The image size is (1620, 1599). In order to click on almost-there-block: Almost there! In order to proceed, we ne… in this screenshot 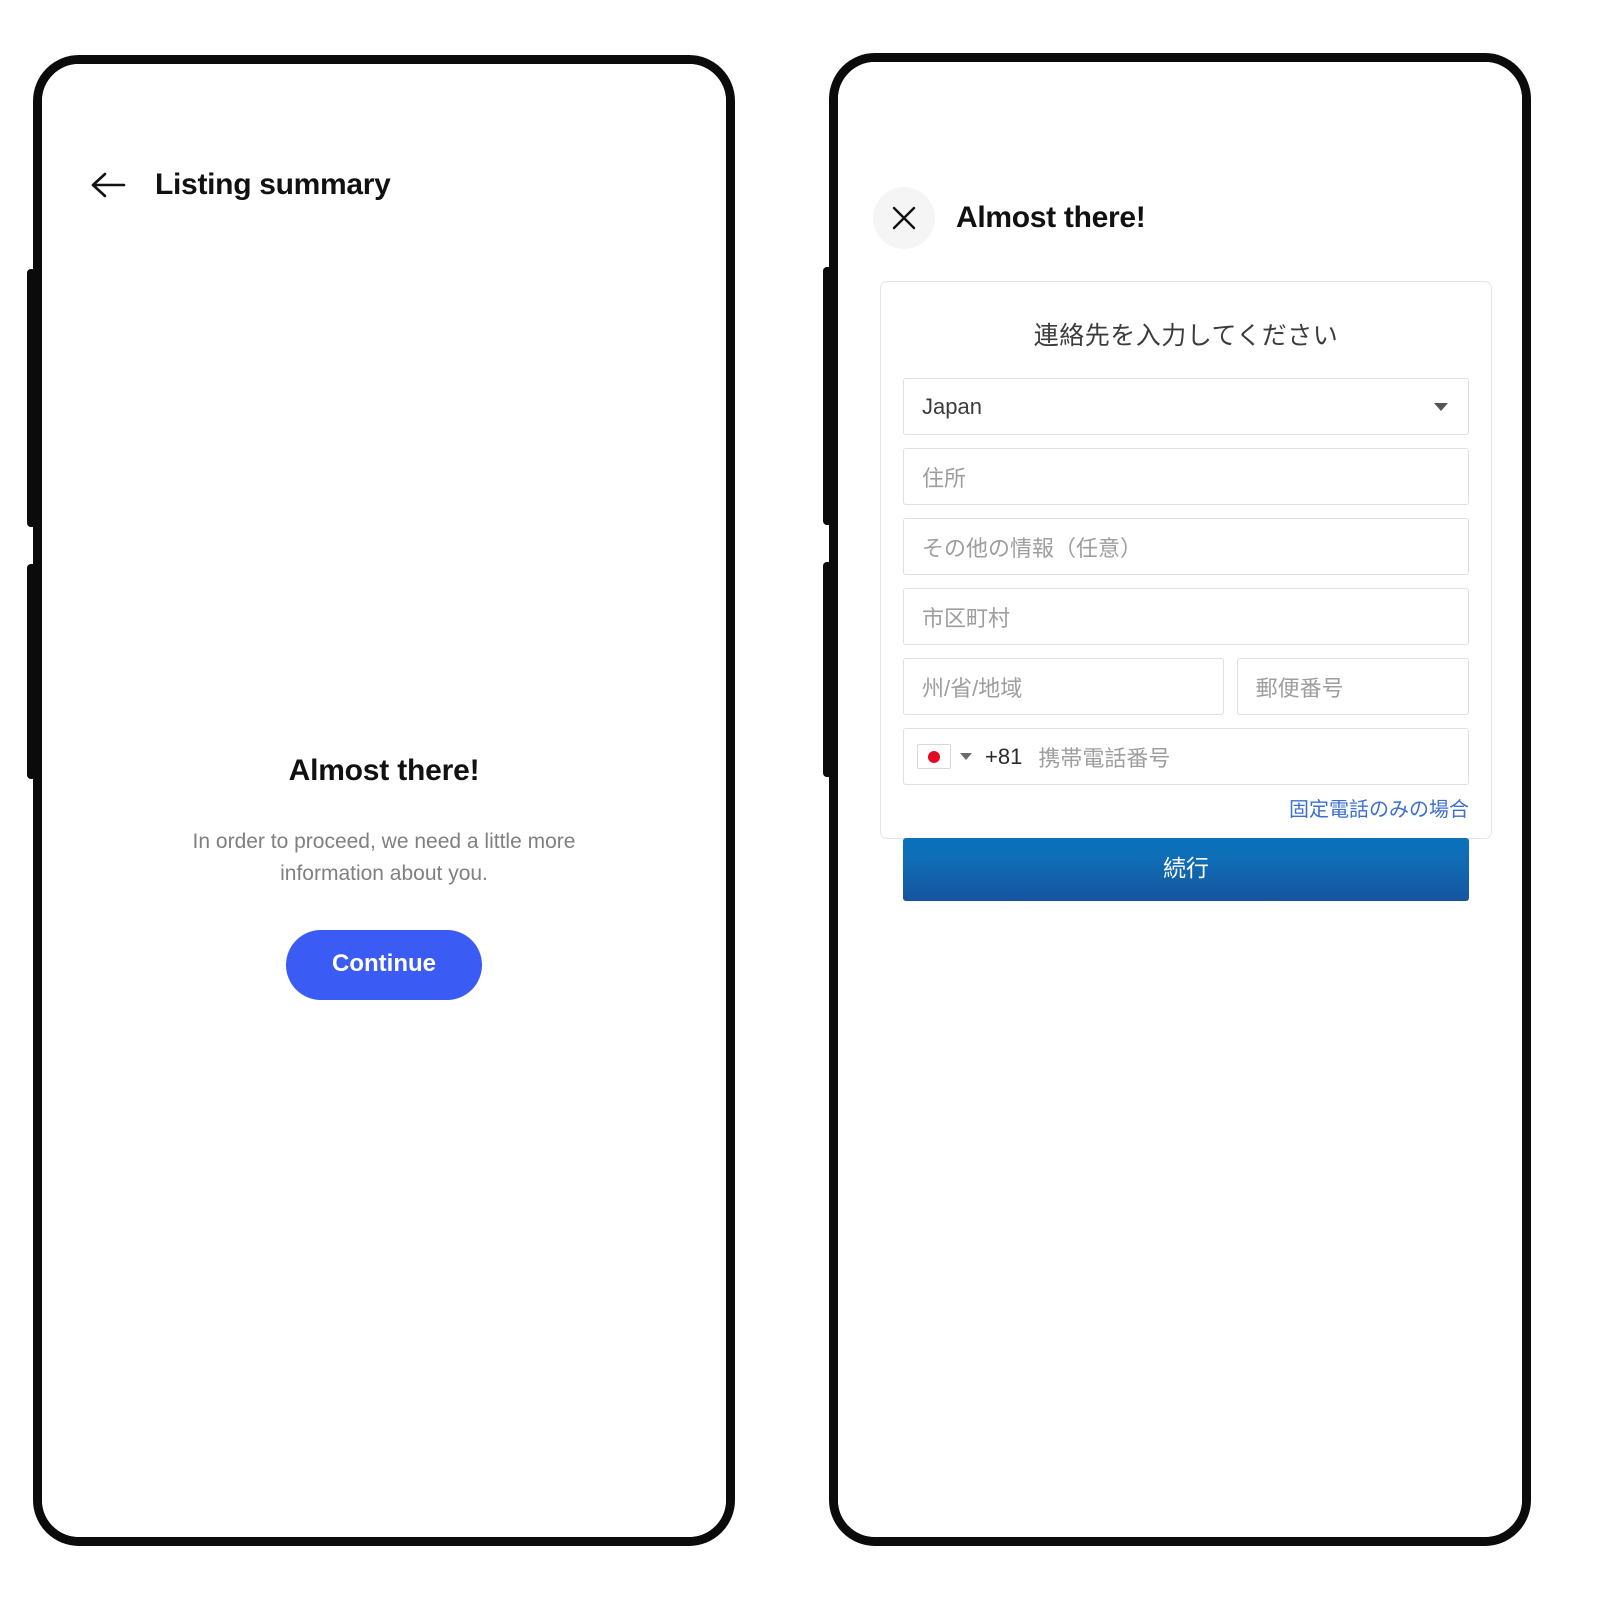, I will do `click(384, 877)`.